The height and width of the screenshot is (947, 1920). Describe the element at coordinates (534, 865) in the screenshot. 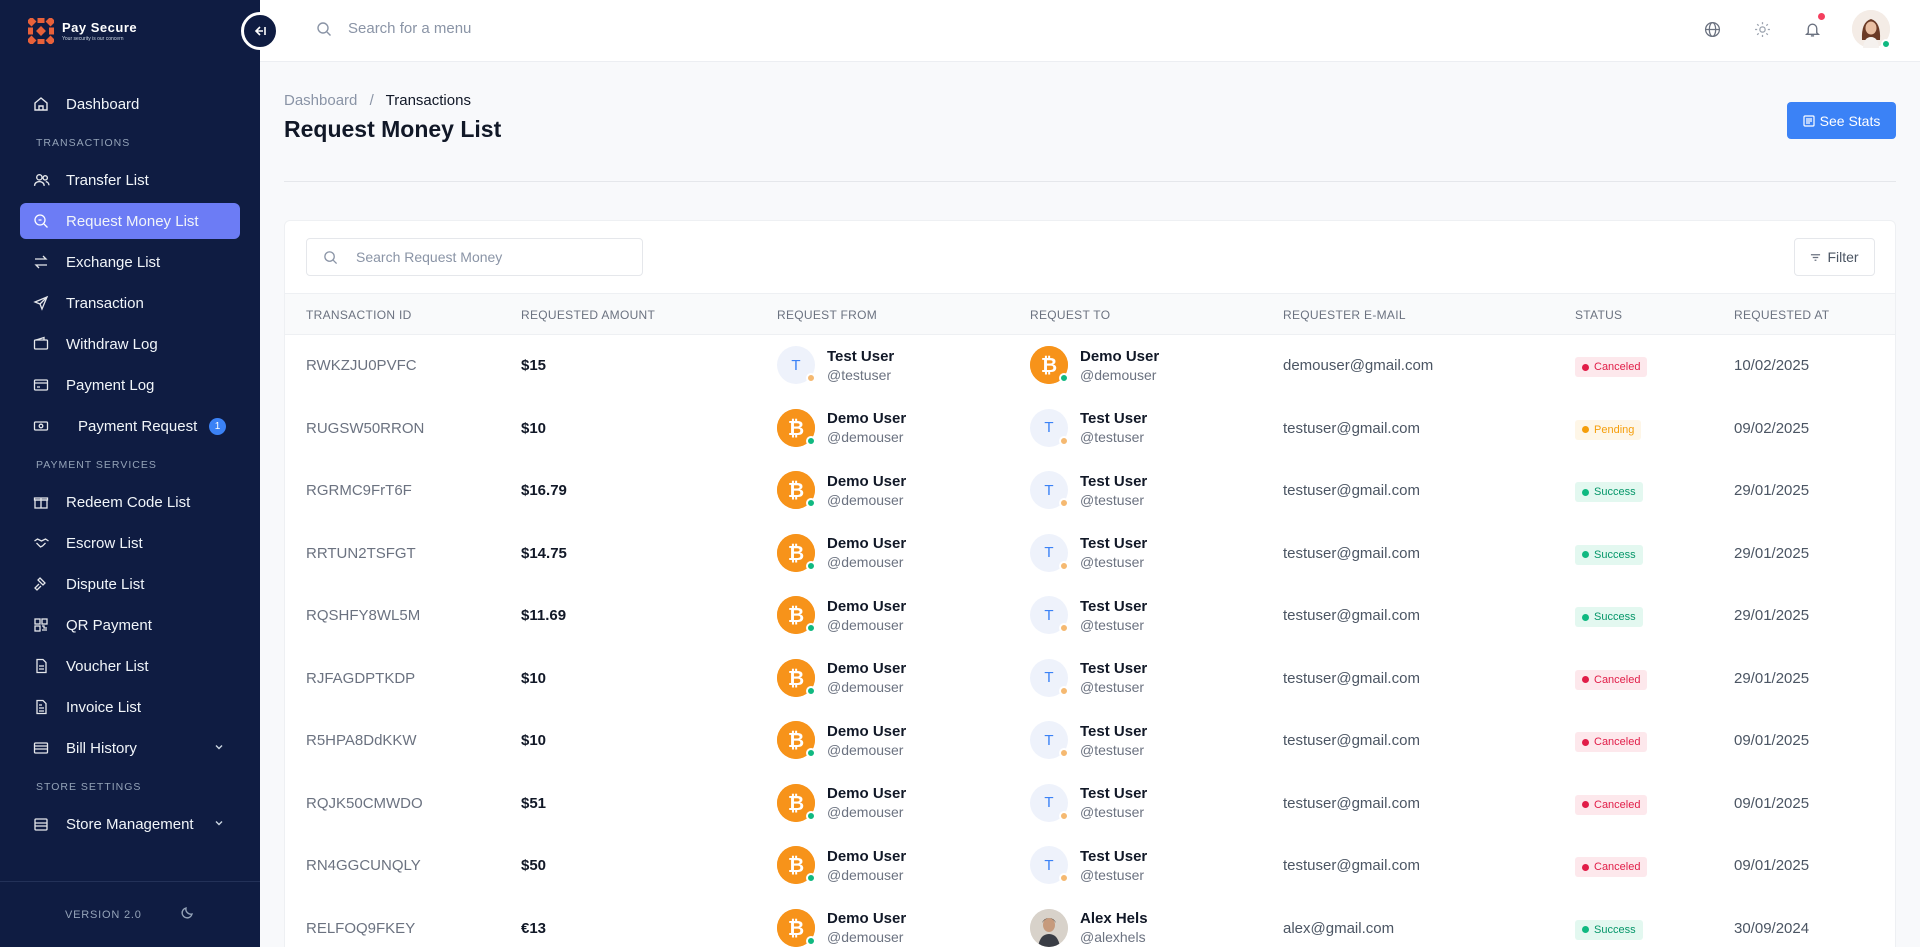

I see `requested-amount: $50` at that location.